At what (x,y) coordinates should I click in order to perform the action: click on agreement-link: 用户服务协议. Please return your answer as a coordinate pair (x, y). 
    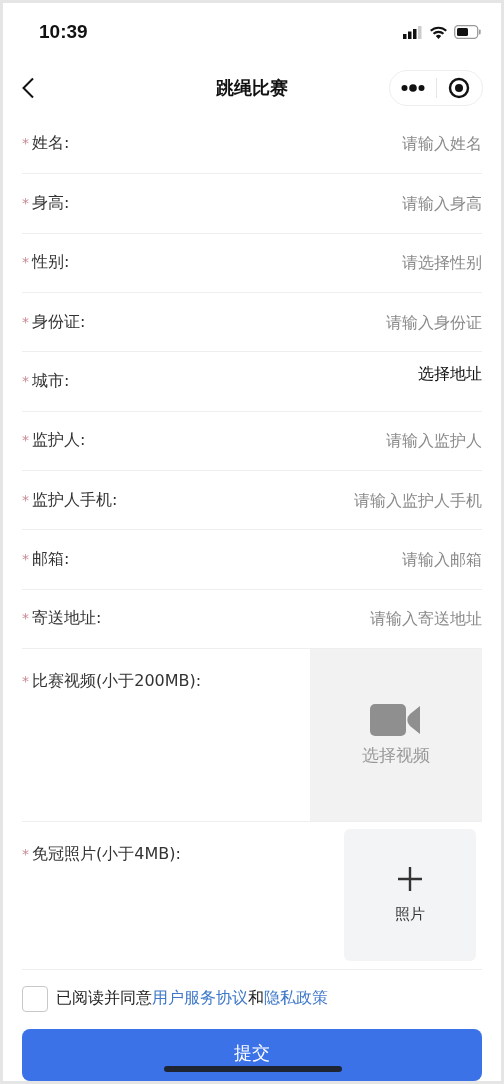
    Looking at the image, I should click on (200, 998).